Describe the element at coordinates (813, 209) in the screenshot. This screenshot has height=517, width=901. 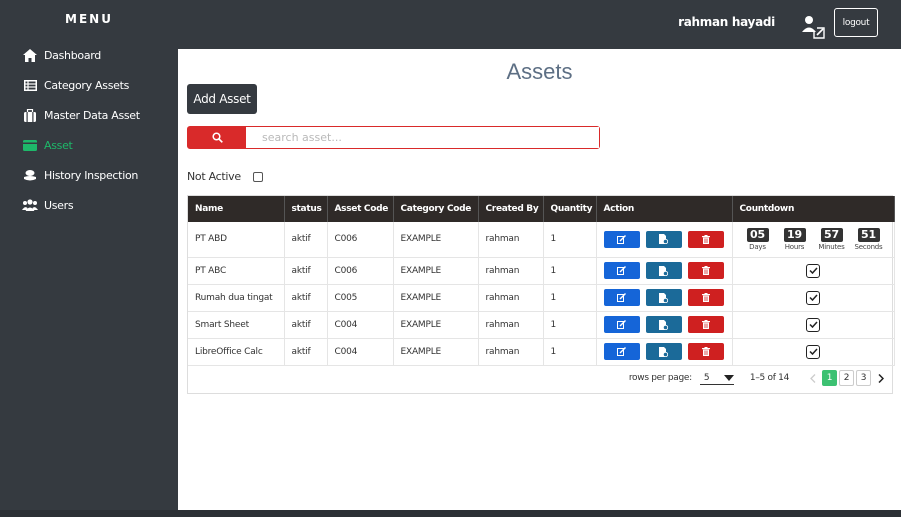
I see `column-header: Countdown` at that location.